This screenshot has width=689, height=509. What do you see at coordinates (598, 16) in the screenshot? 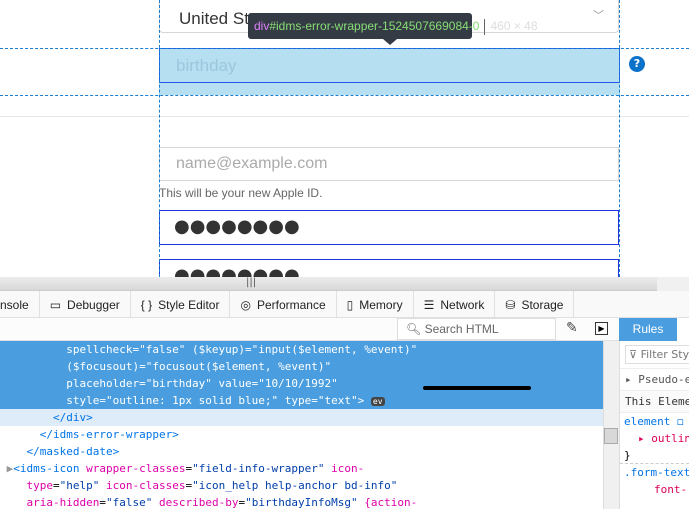
I see `chevron-down-icon: ﹀` at bounding box center [598, 16].